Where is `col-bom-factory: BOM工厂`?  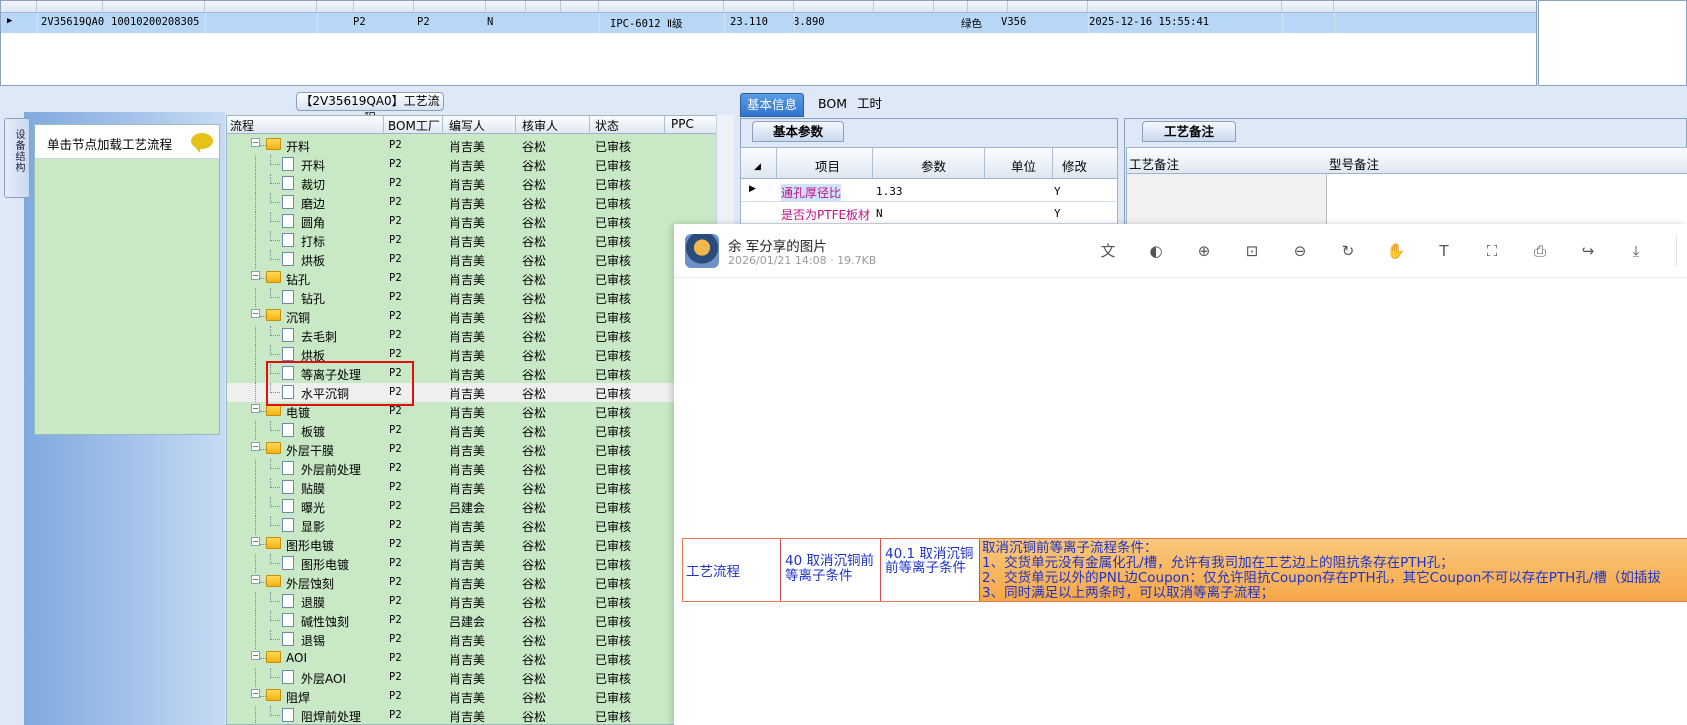
col-bom-factory: BOM工厂 is located at coordinates (414, 125).